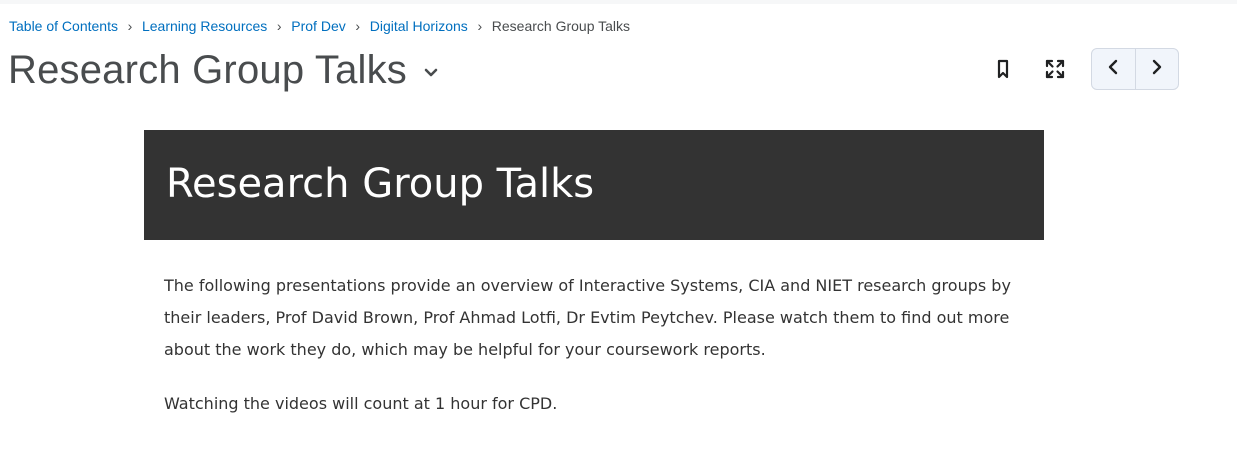 Image resolution: width=1237 pixels, height=458 pixels. I want to click on fullscreen-icon, so click(1055, 69).